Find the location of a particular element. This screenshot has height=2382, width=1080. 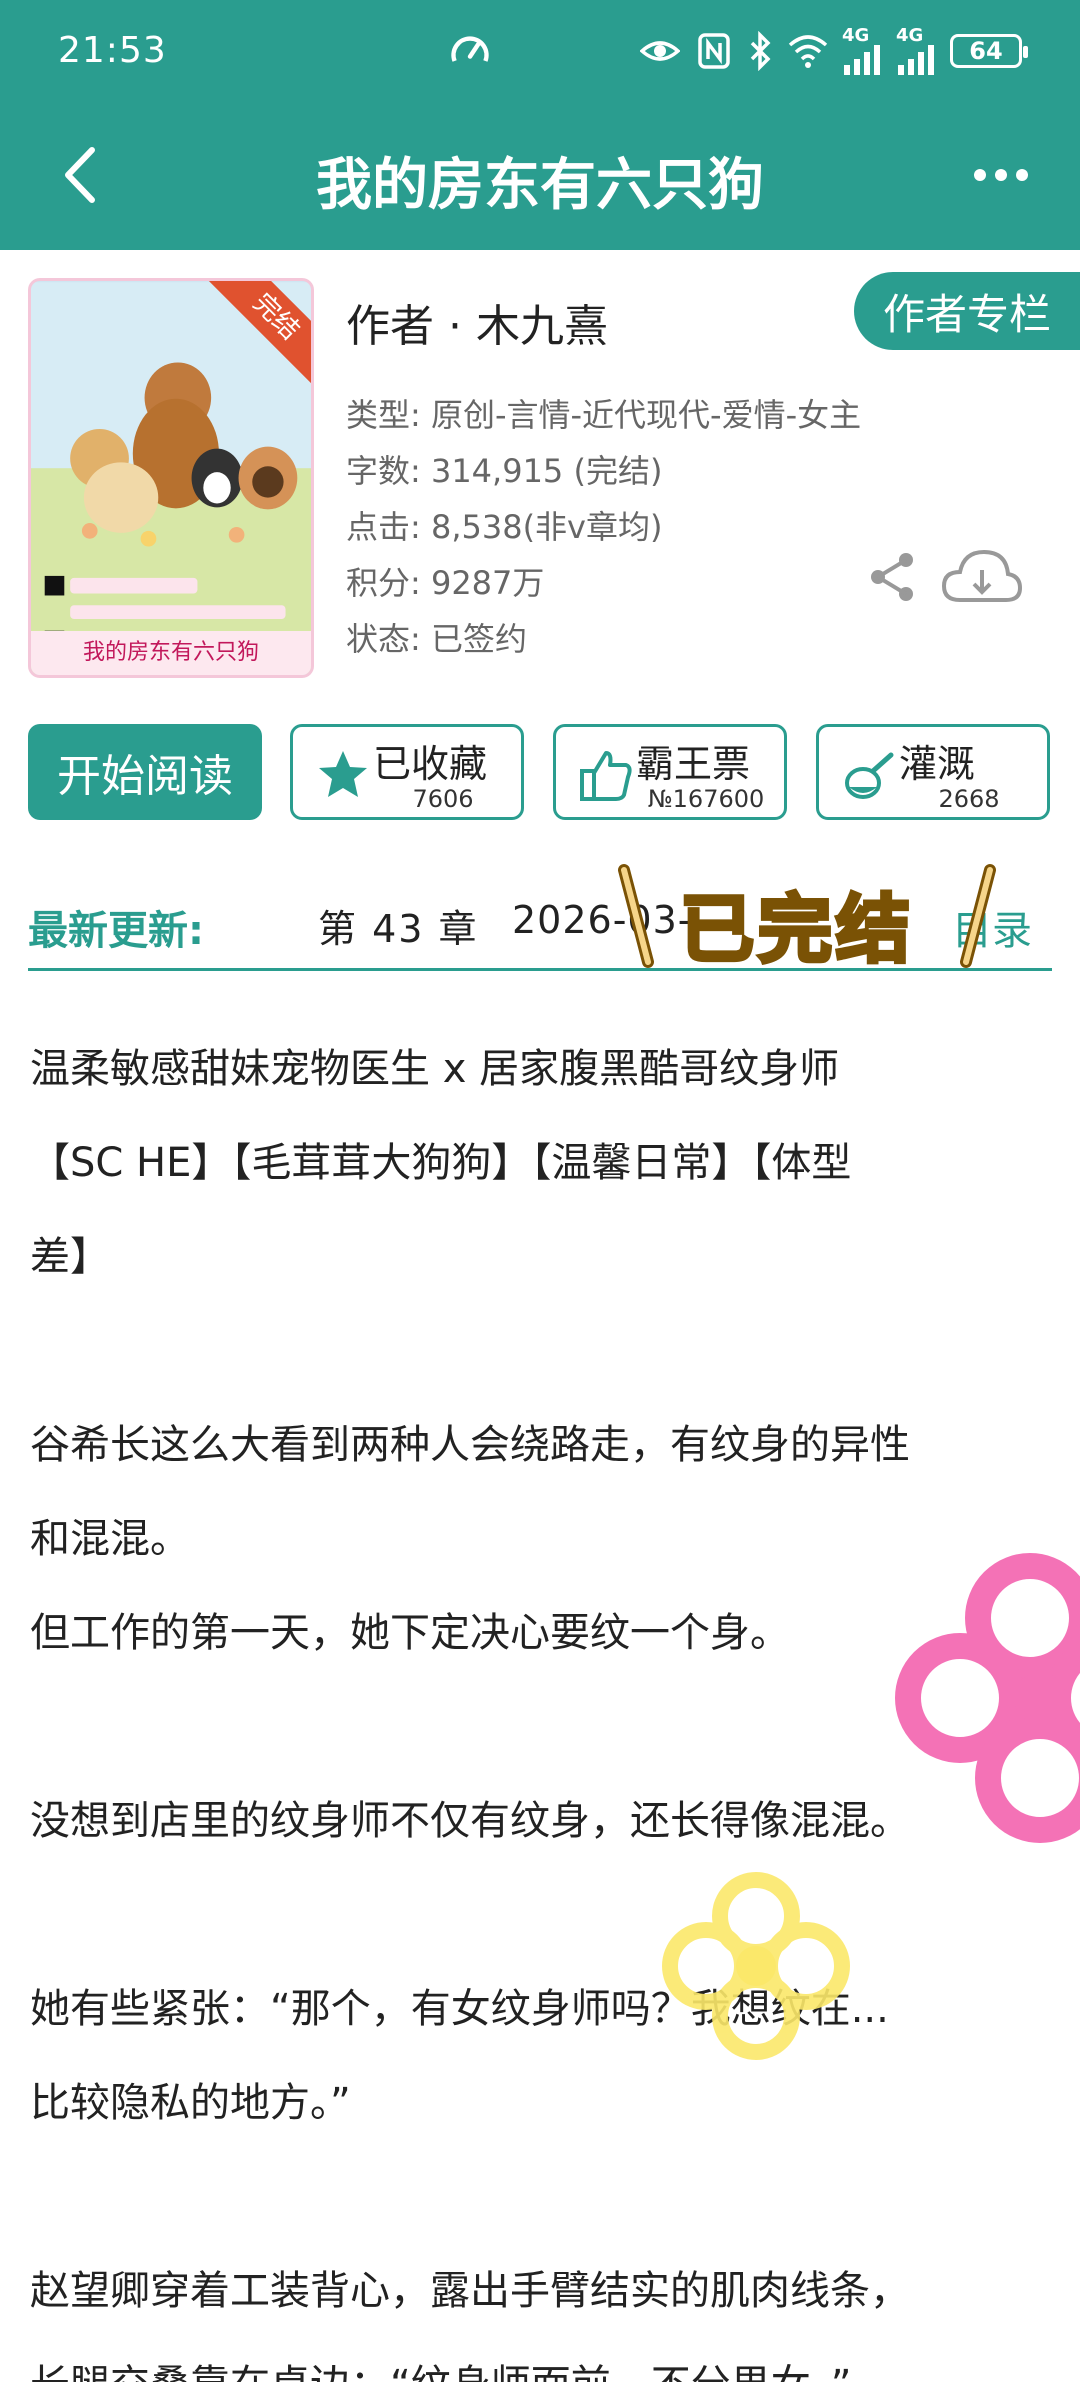

favorite-button: 已收藏 7606 is located at coordinates (407, 772).